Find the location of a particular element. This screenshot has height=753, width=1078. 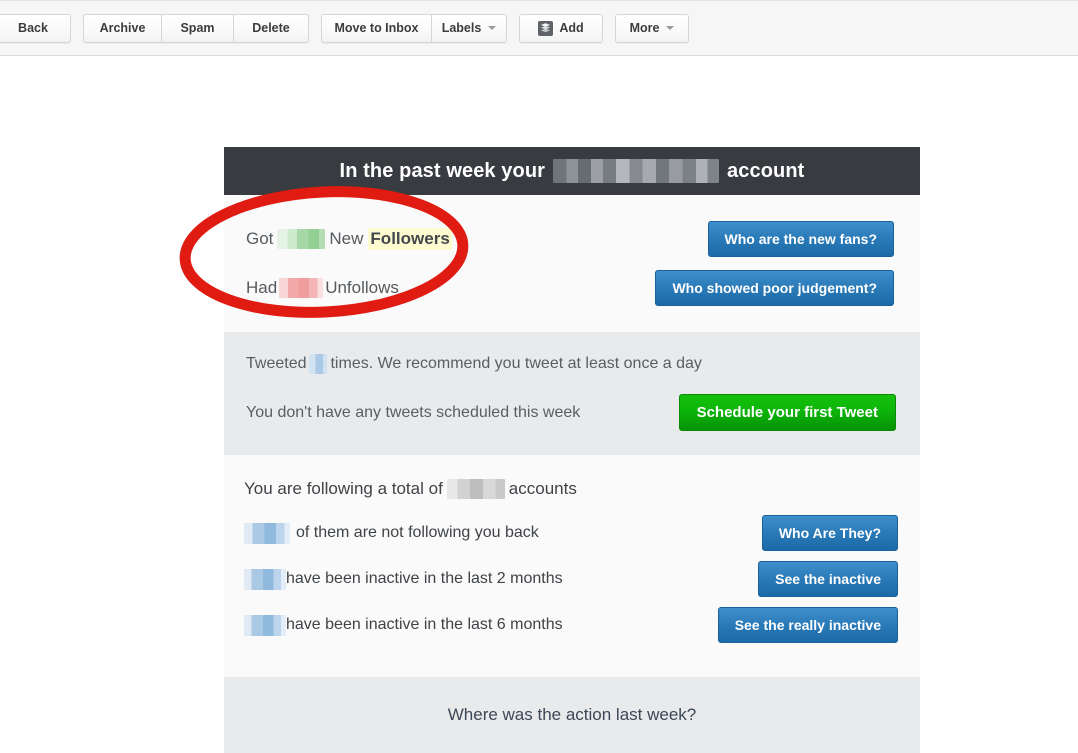

redacted-new-followers-count is located at coordinates (301, 239).